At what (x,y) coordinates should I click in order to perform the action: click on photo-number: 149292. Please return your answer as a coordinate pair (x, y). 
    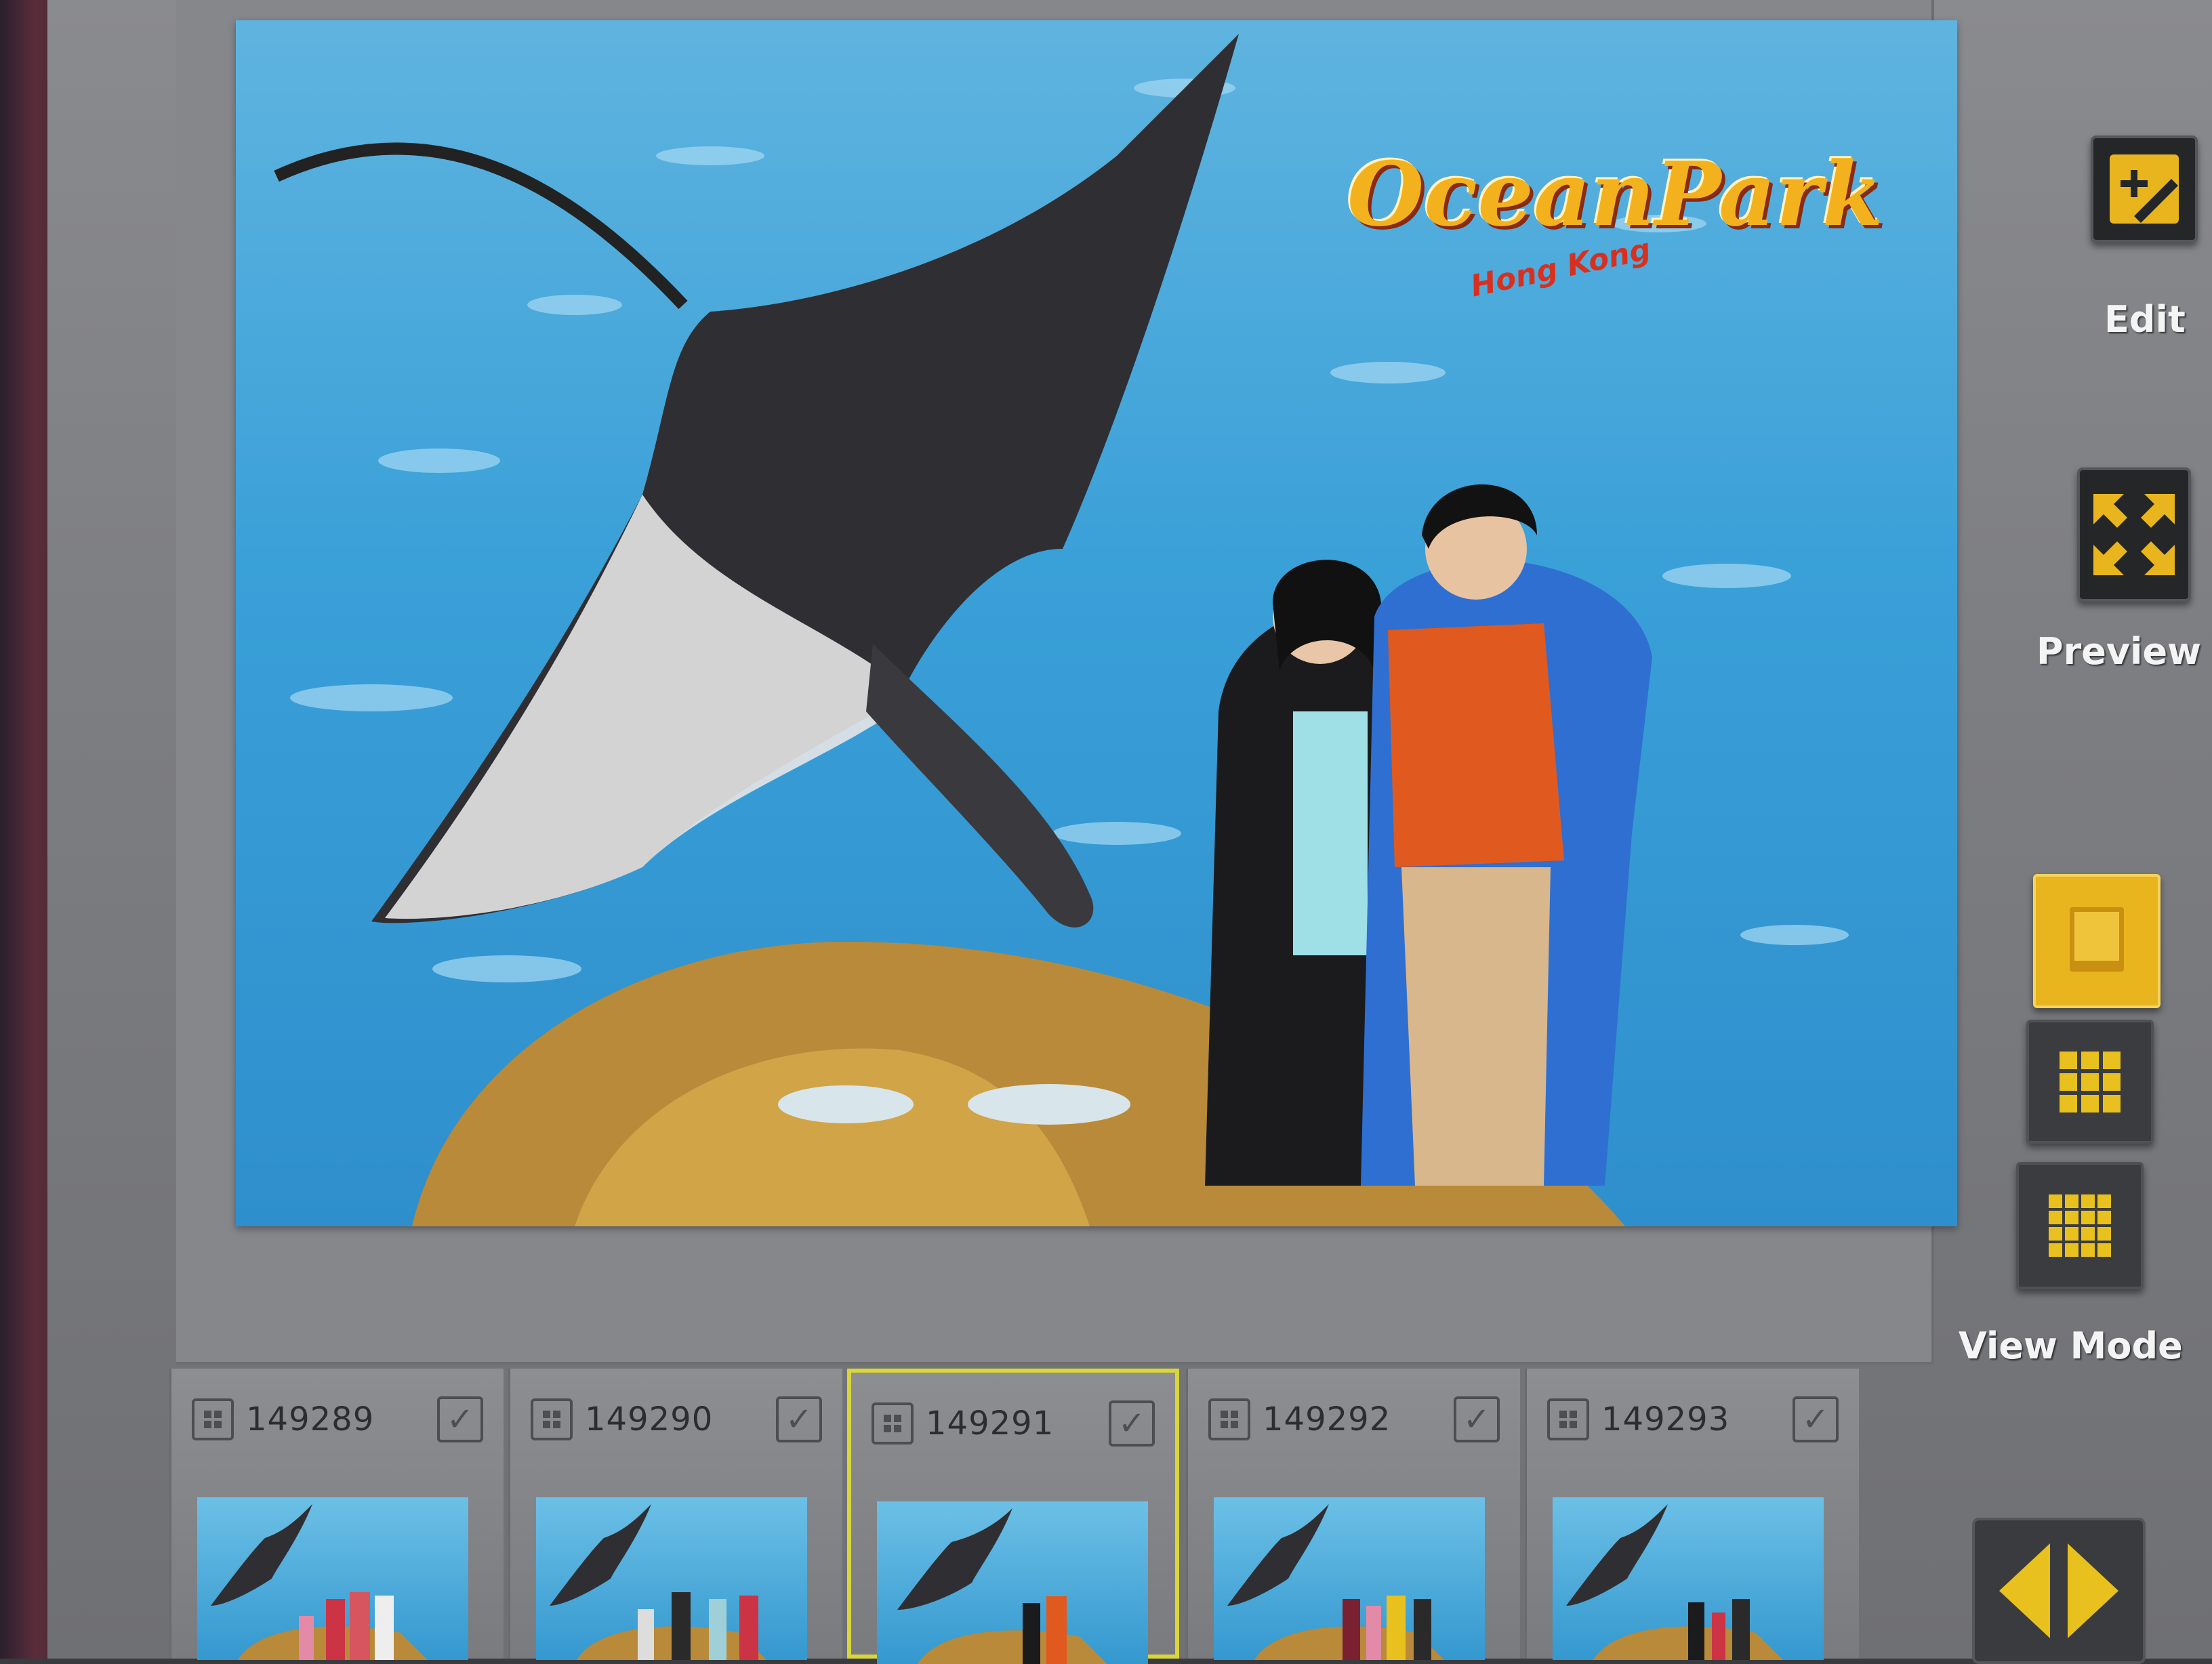
    Looking at the image, I should click on (1327, 1419).